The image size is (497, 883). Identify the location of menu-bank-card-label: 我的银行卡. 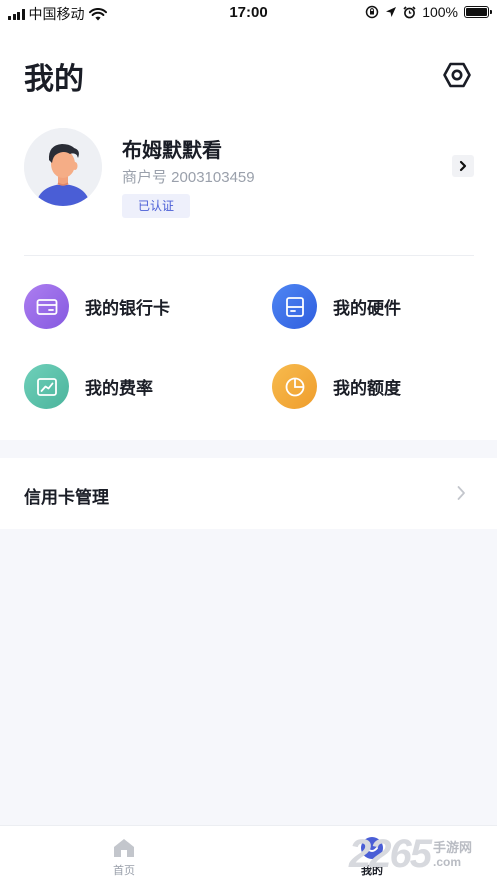
(127, 308).